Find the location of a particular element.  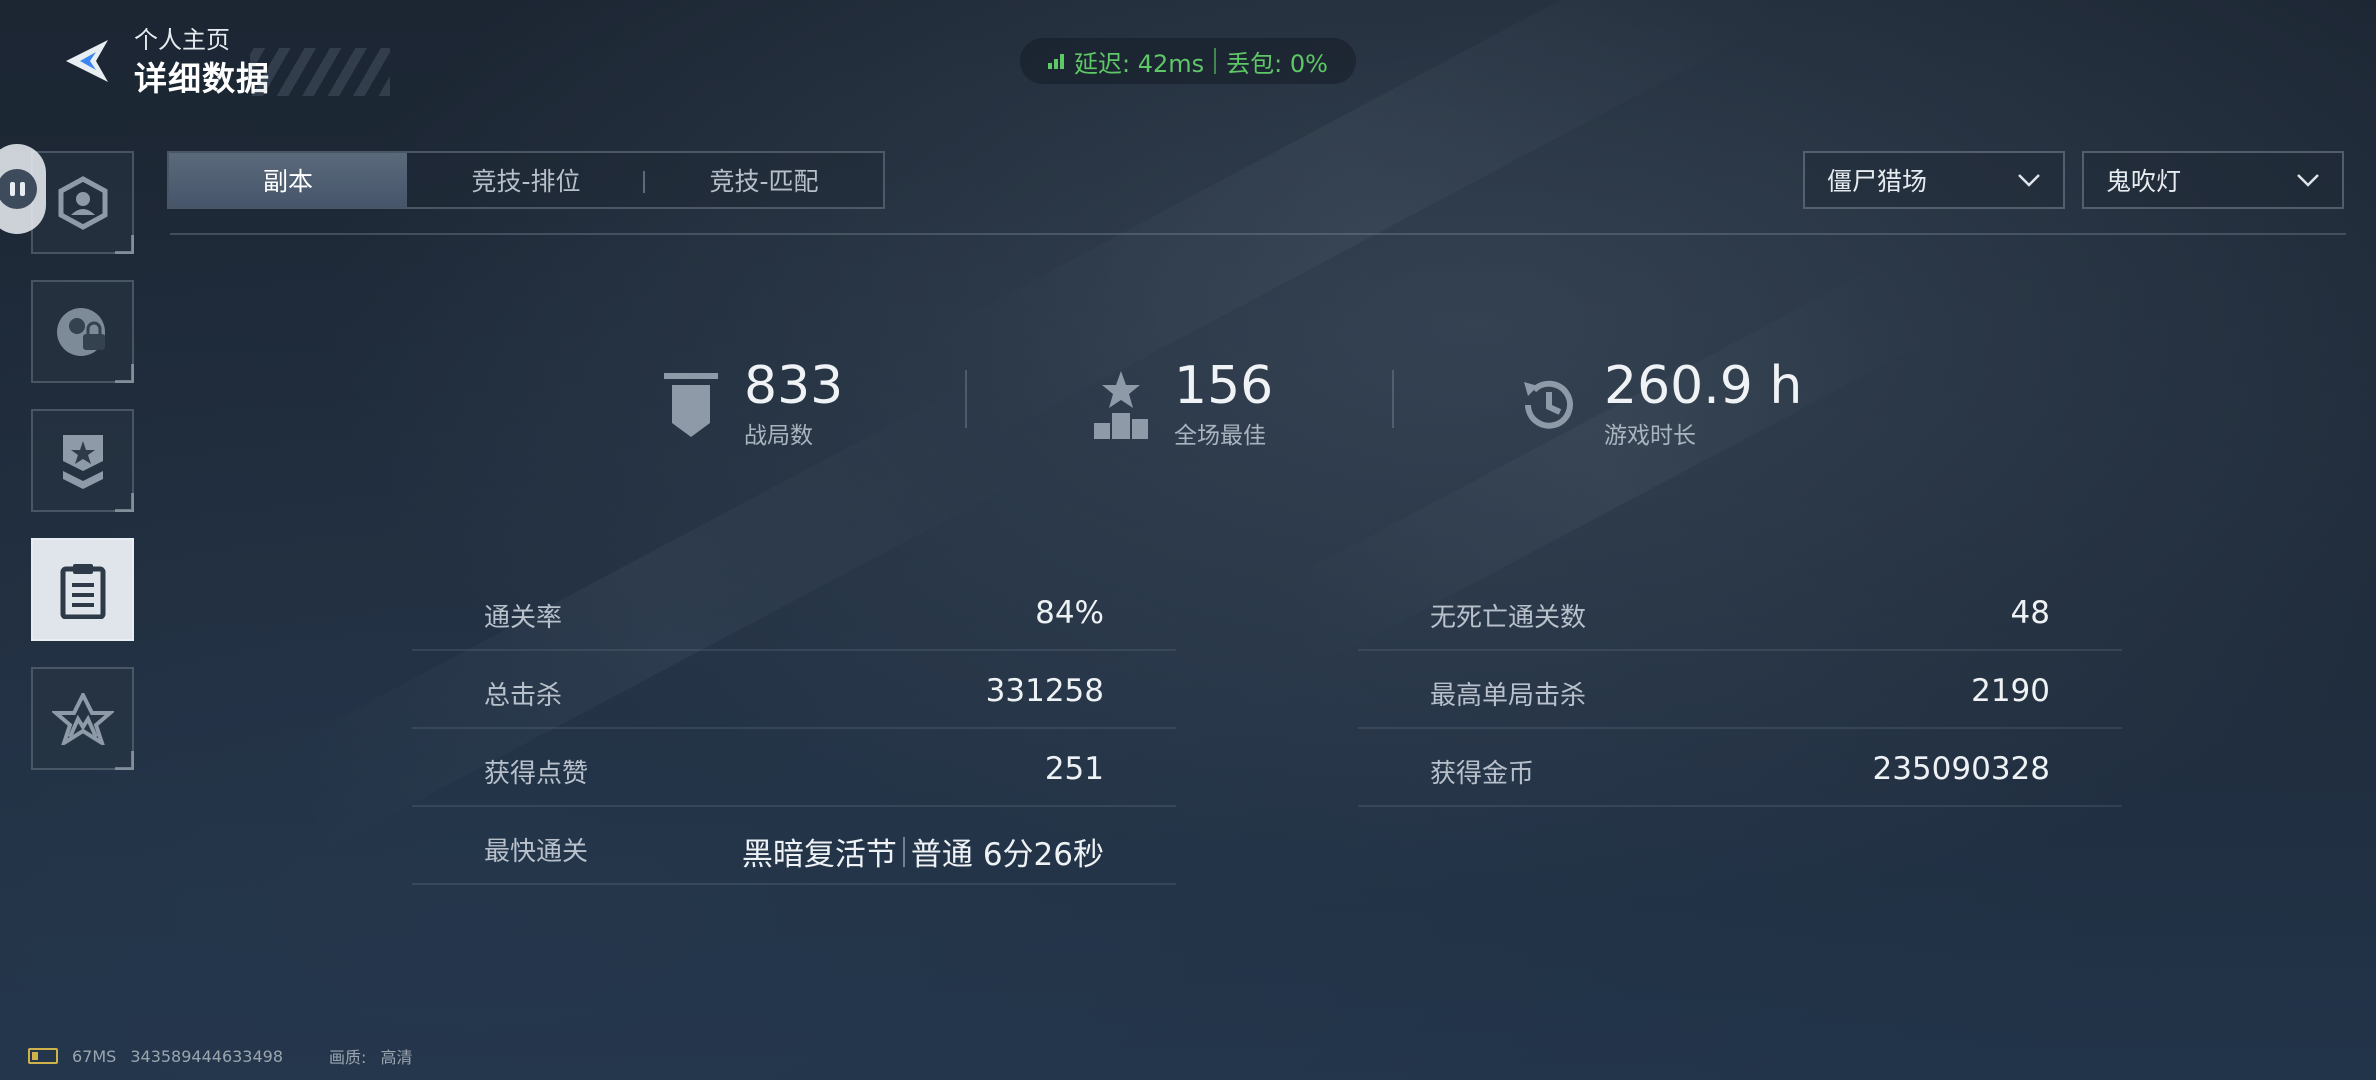

stat-playtime: 260.9 h 游戏时长 is located at coordinates (1659, 405).